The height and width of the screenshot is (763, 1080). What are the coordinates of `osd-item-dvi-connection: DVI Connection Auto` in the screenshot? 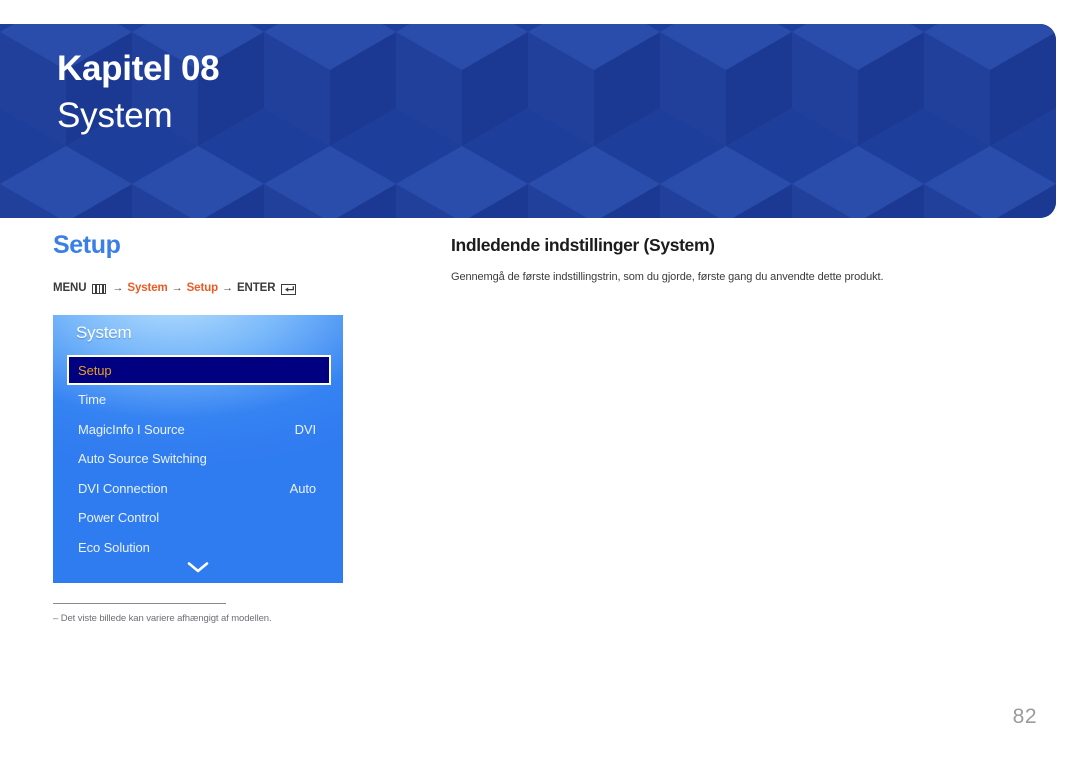 It's located at (199, 489).